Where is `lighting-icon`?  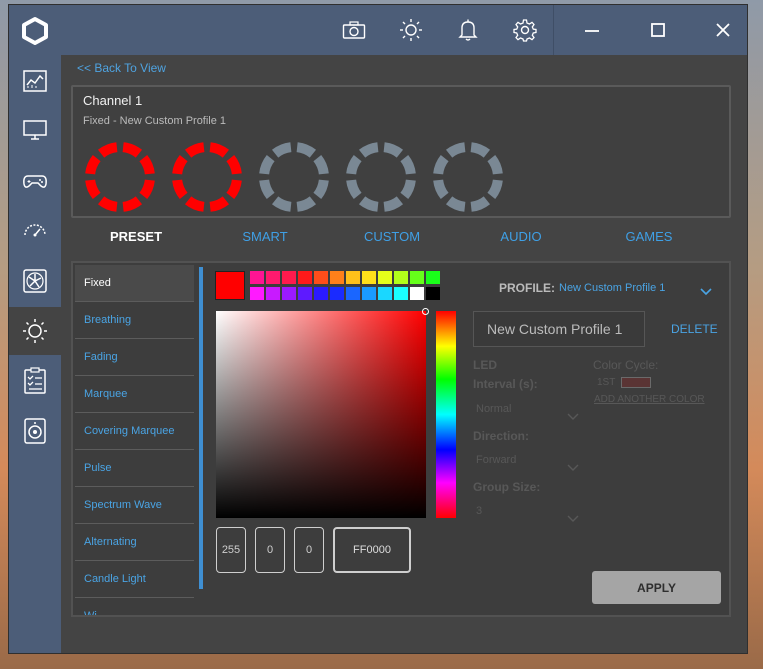 lighting-icon is located at coordinates (35, 331).